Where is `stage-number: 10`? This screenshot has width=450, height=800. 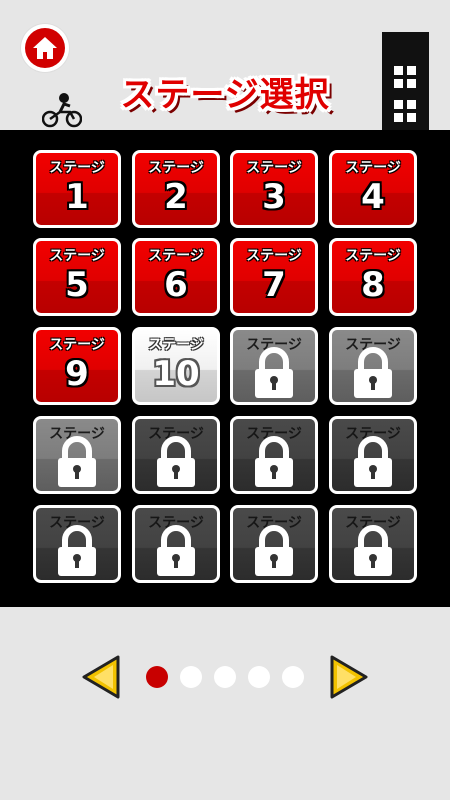
stage-number: 10 is located at coordinates (176, 374).